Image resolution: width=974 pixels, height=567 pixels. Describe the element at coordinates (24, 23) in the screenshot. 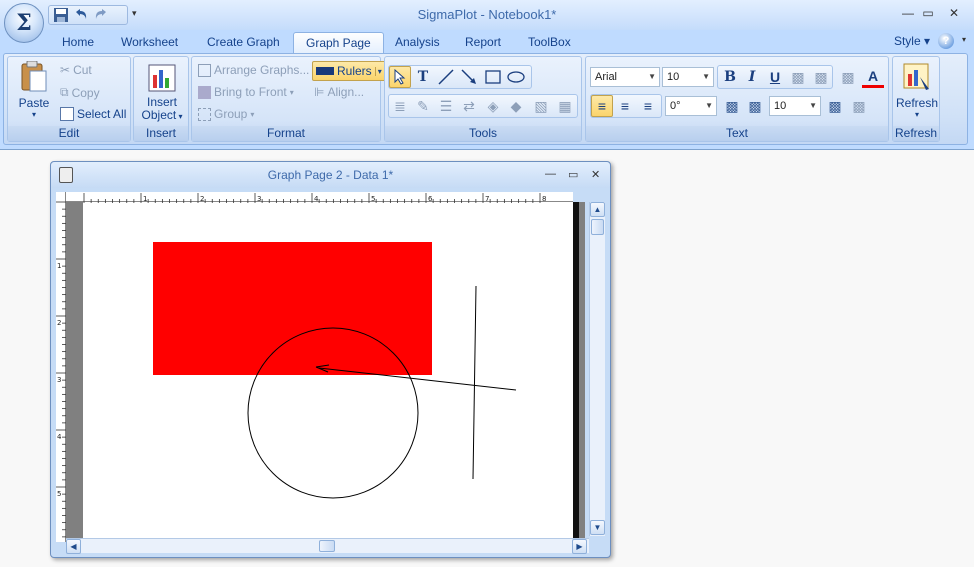

I see `application-menu-button: Σ` at that location.